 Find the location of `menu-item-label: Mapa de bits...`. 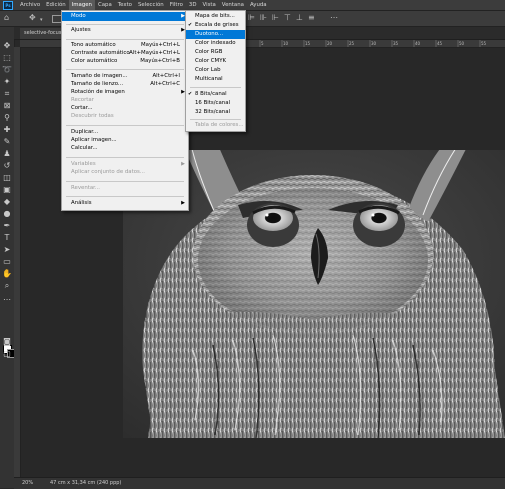

menu-item-label: Mapa de bits... is located at coordinates (215, 16).